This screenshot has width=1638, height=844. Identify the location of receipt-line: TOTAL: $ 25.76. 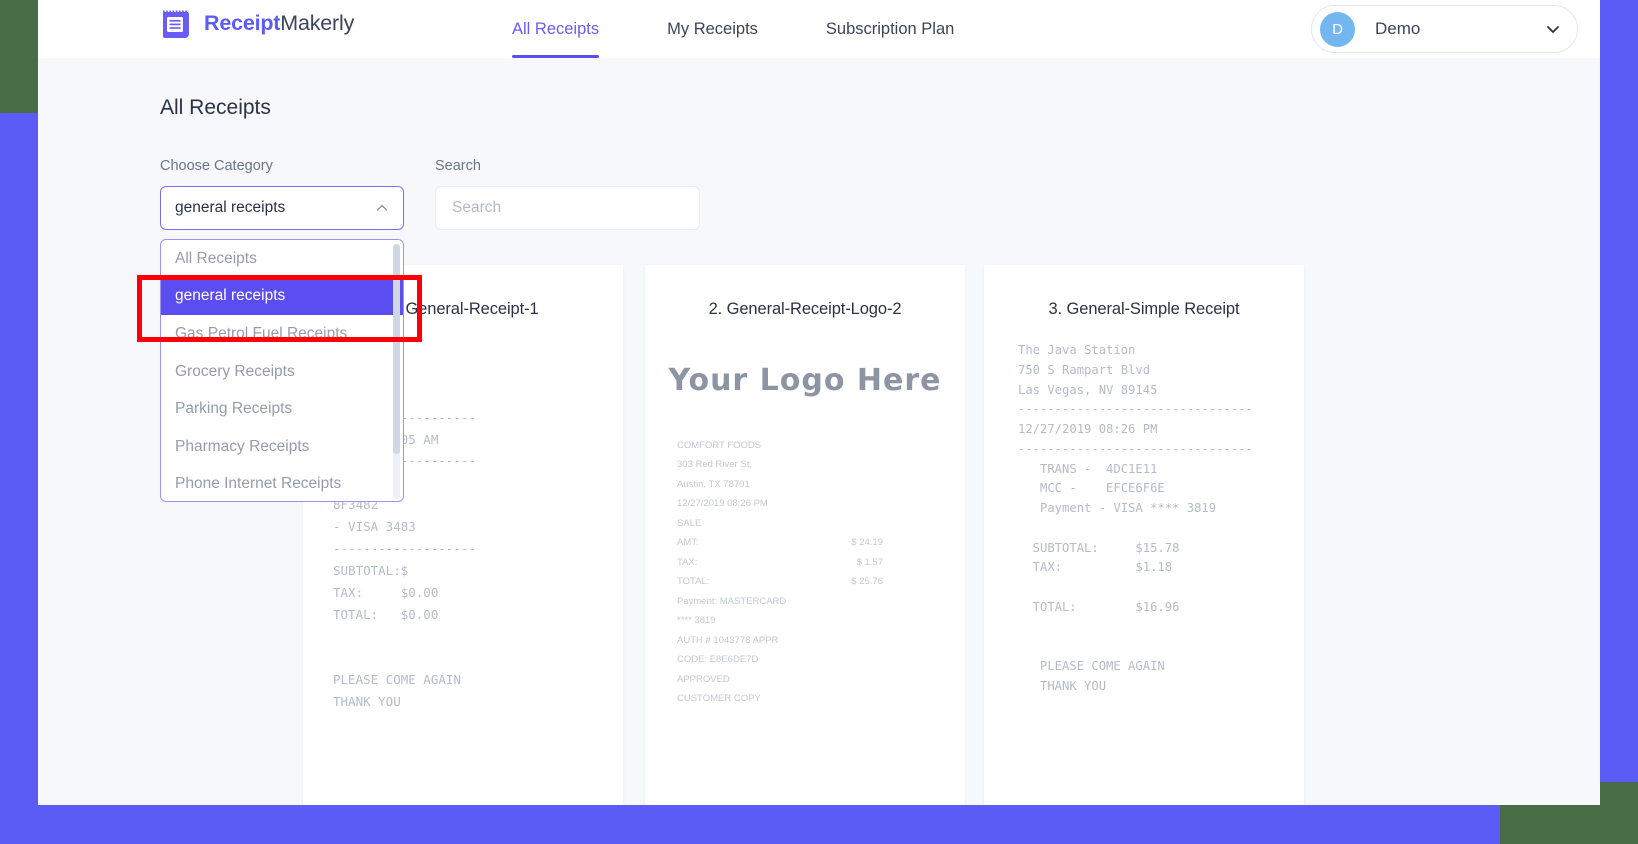
(811, 581).